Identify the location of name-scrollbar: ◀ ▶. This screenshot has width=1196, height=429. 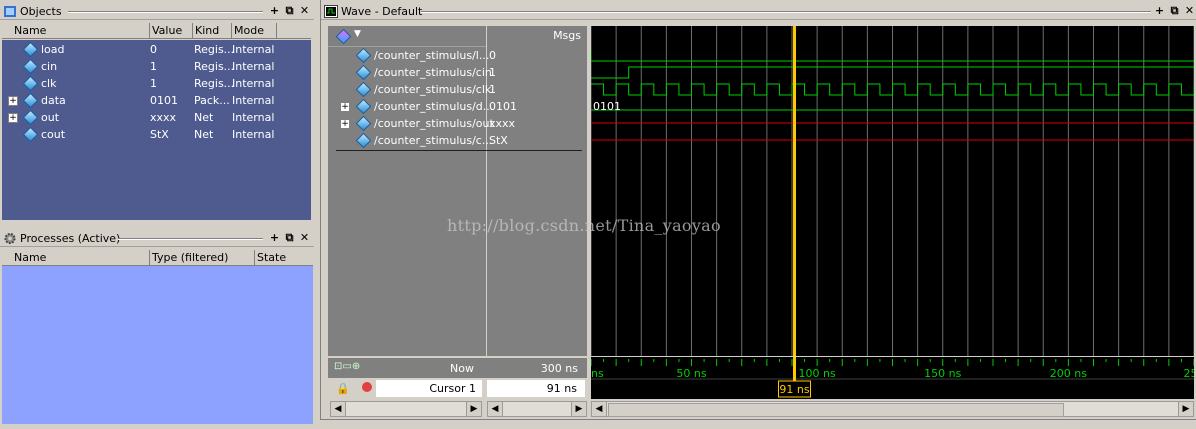
(406, 409).